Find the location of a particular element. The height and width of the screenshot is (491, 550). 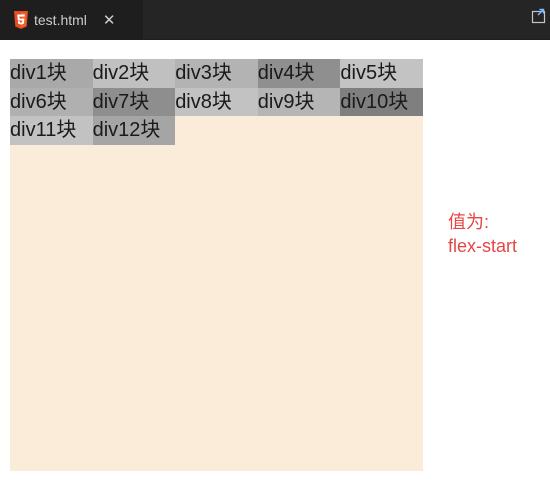

note-line-1: 值为: is located at coordinates (469, 222).